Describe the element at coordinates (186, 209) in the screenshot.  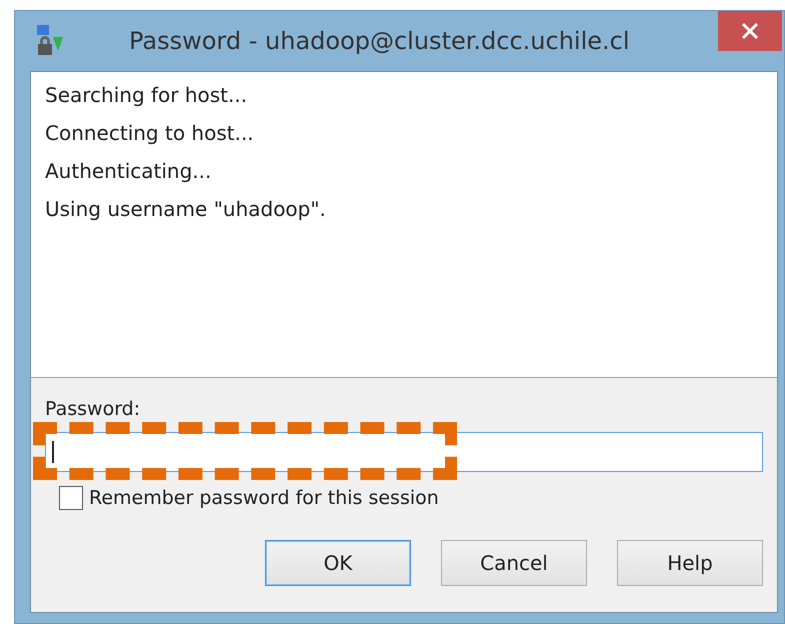
I see `log-line: Using username "uhadoop".` at that location.